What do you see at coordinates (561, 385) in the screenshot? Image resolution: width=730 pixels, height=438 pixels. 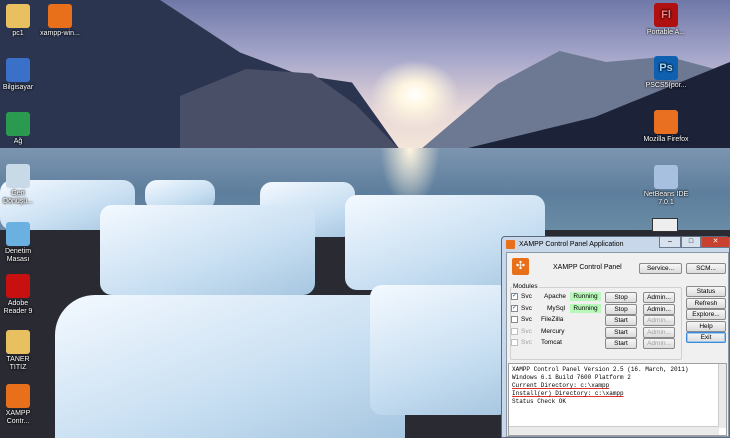 I see `log-line: Current Directory: c:\xampp` at bounding box center [561, 385].